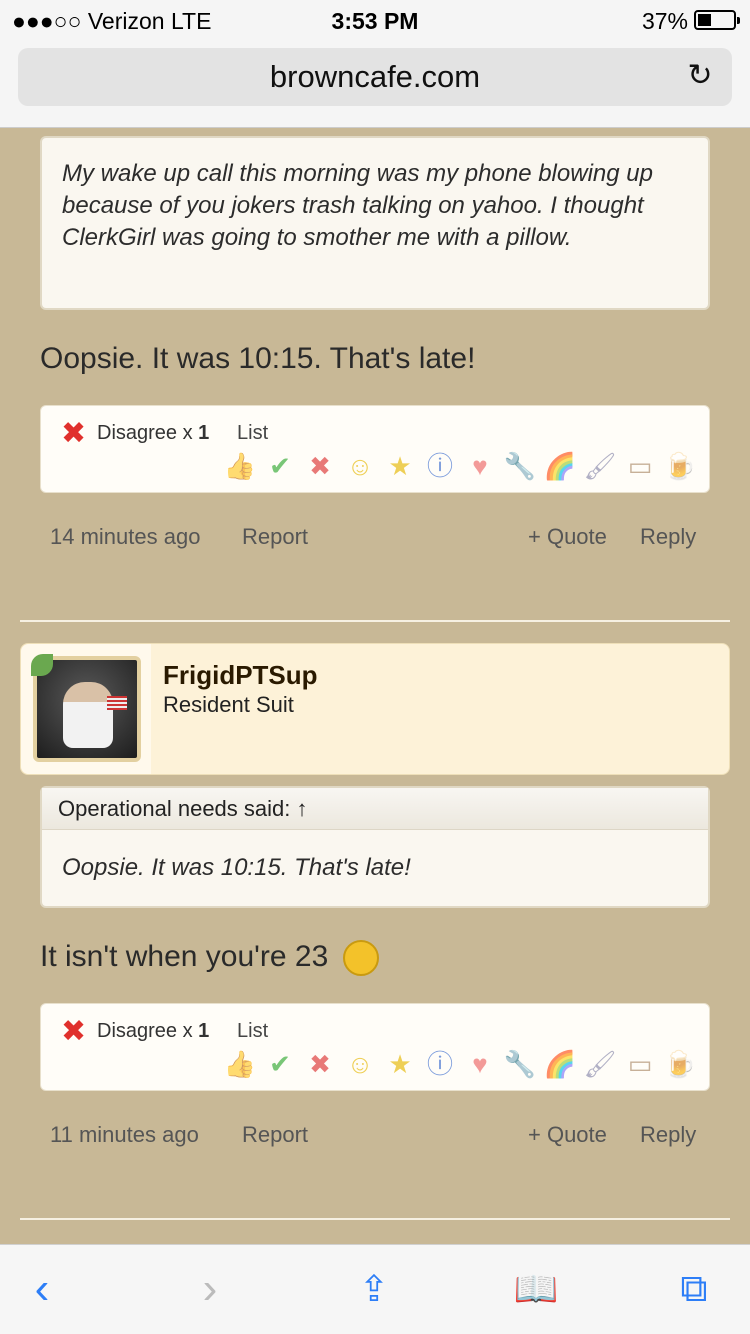  I want to click on battery-percent: 37%, so click(664, 21).